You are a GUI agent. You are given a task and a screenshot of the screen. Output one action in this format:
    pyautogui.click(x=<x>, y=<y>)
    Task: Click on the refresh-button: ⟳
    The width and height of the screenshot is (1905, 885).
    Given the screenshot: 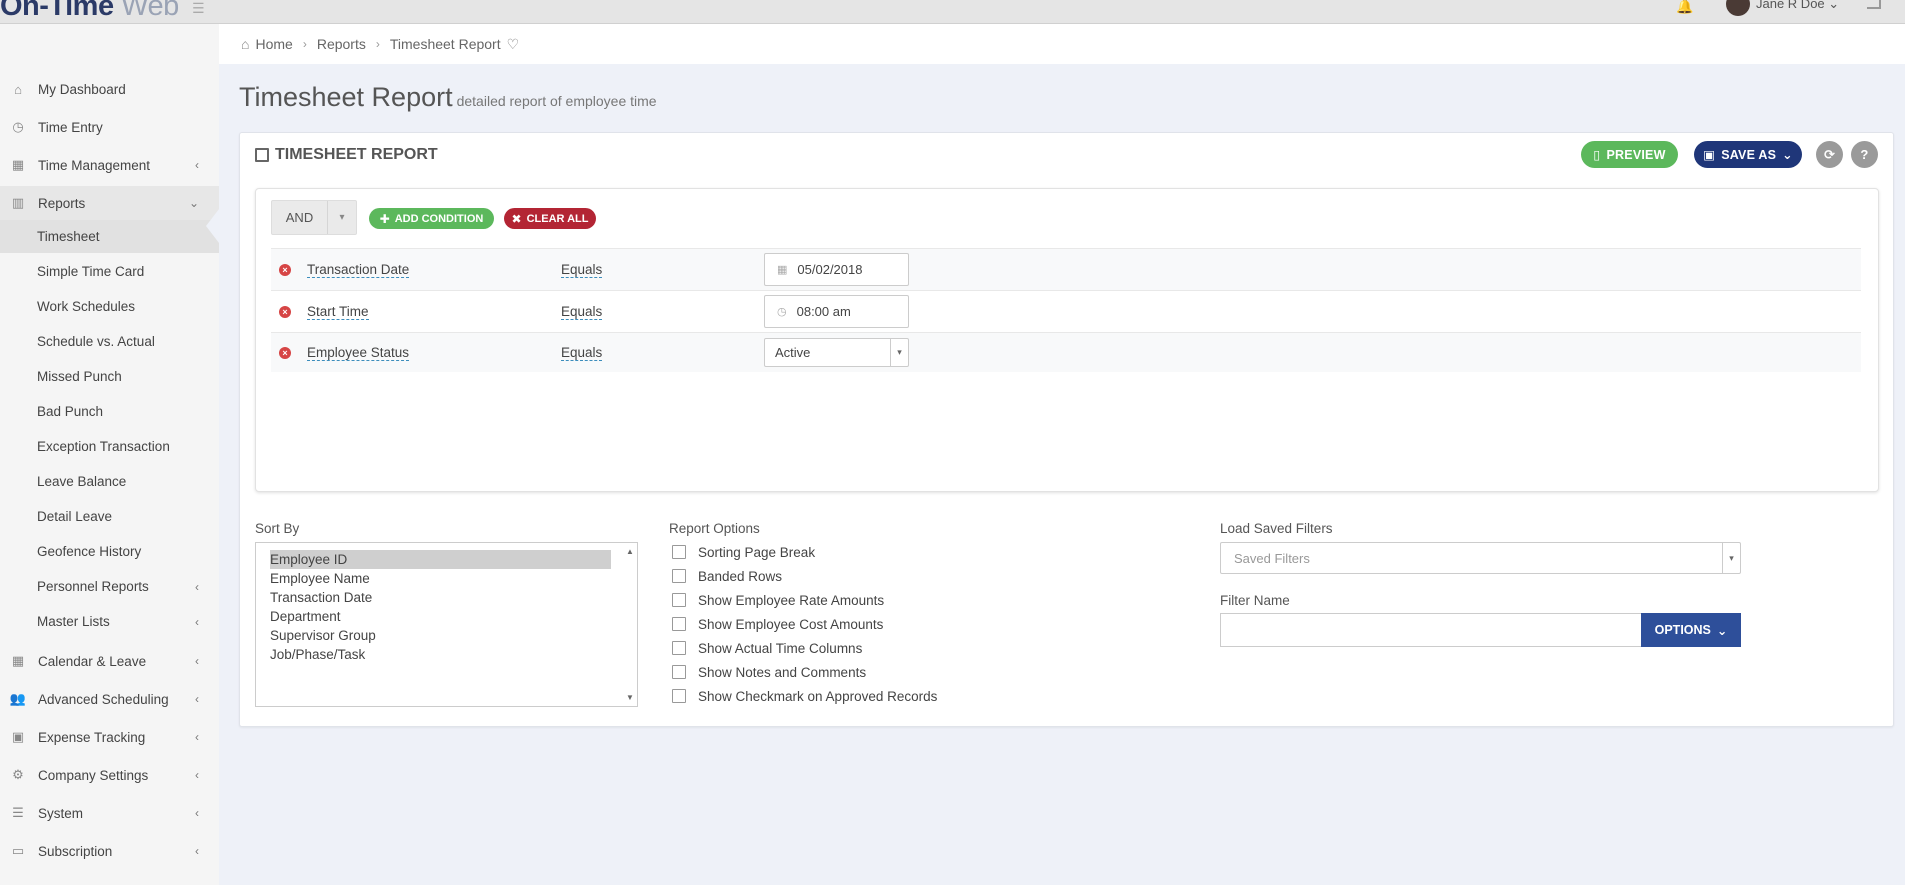 What is the action you would take?
    pyautogui.click(x=1829, y=154)
    